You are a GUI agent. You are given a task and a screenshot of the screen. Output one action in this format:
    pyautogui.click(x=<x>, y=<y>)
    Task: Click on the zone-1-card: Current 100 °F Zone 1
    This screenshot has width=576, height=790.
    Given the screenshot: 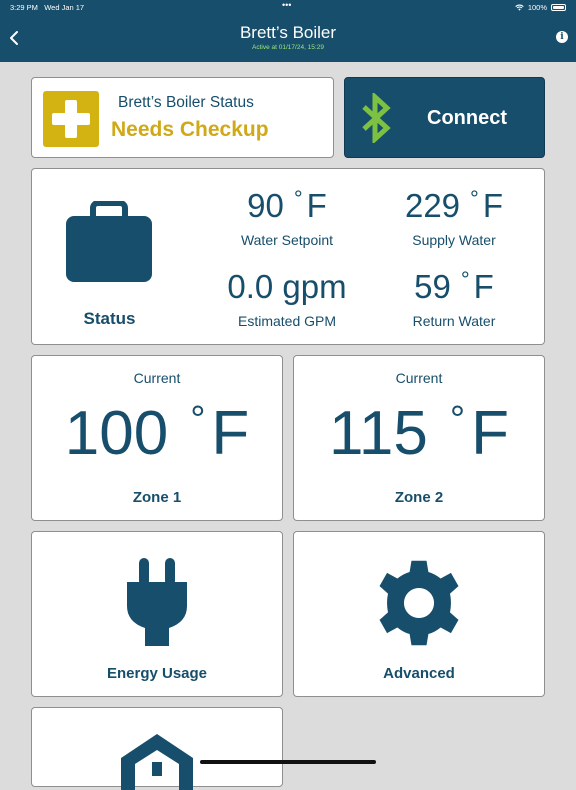 What is the action you would take?
    pyautogui.click(x=157, y=438)
    